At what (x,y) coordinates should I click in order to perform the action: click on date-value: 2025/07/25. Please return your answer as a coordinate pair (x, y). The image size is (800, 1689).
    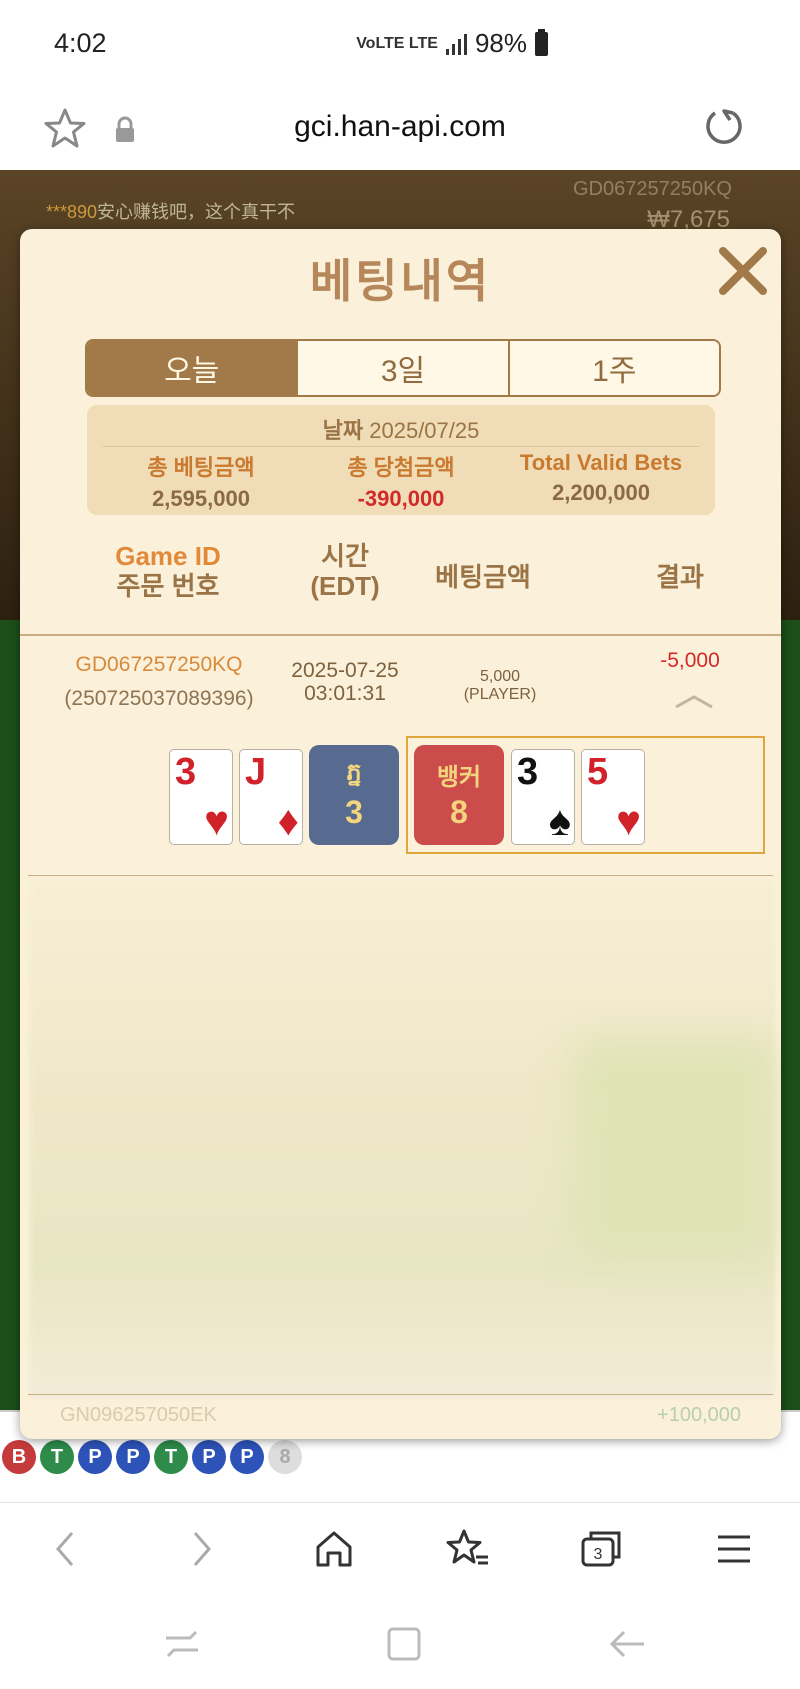
    Looking at the image, I should click on (424, 430).